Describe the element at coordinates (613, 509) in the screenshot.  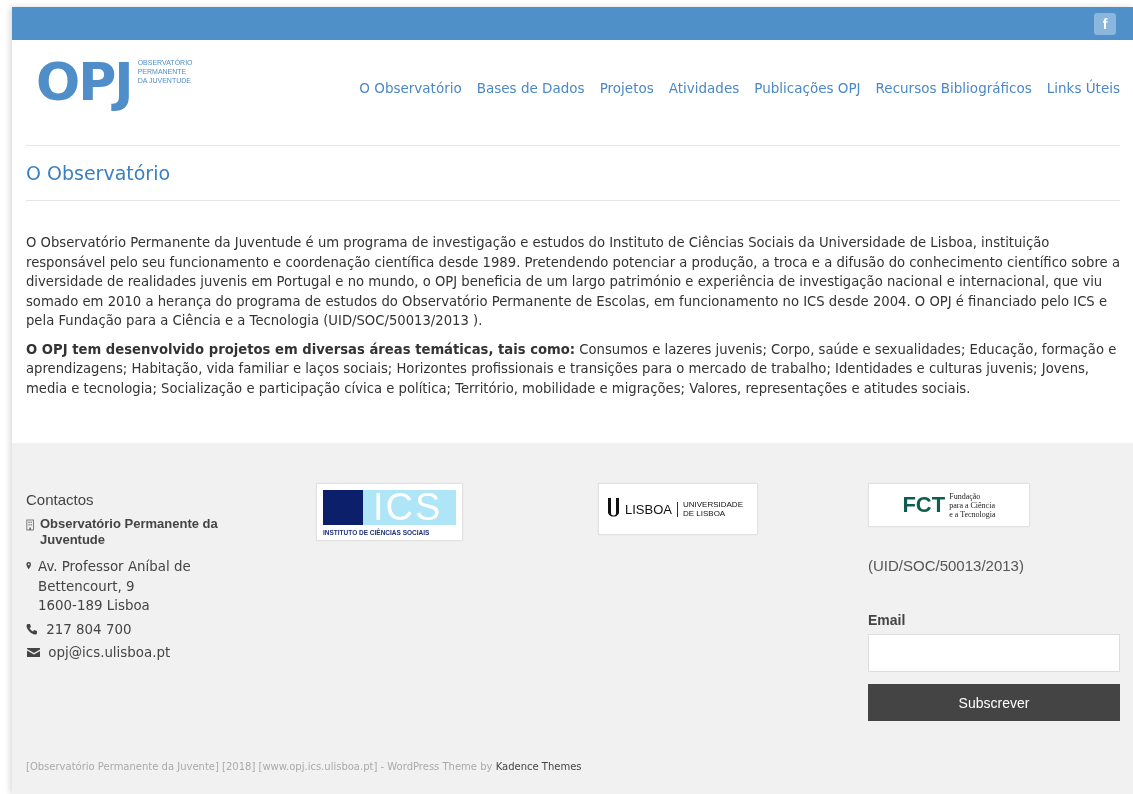
I see `u-emblem-icon` at that location.